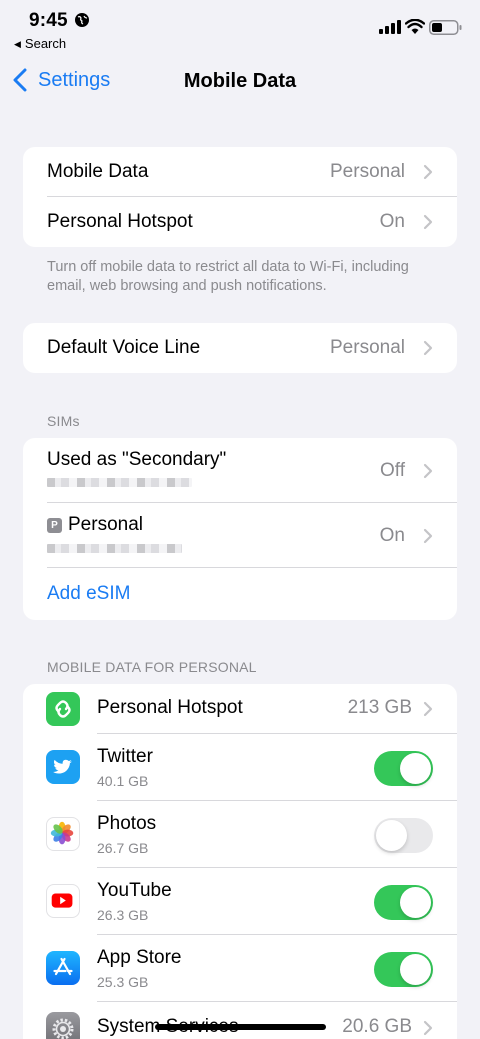  What do you see at coordinates (63, 709) in the screenshot?
I see `hotspot-icon` at bounding box center [63, 709].